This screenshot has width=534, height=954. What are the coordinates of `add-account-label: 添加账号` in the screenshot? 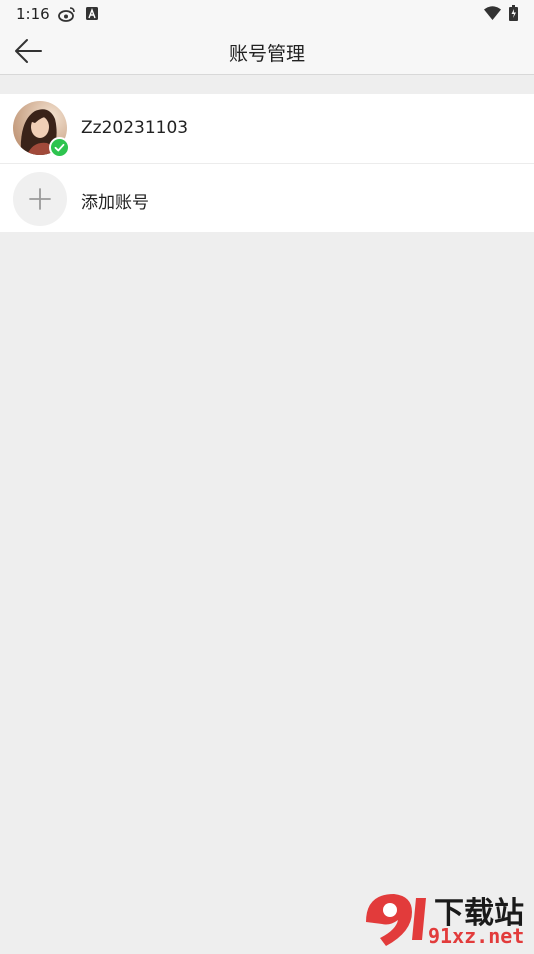 It's located at (115, 203).